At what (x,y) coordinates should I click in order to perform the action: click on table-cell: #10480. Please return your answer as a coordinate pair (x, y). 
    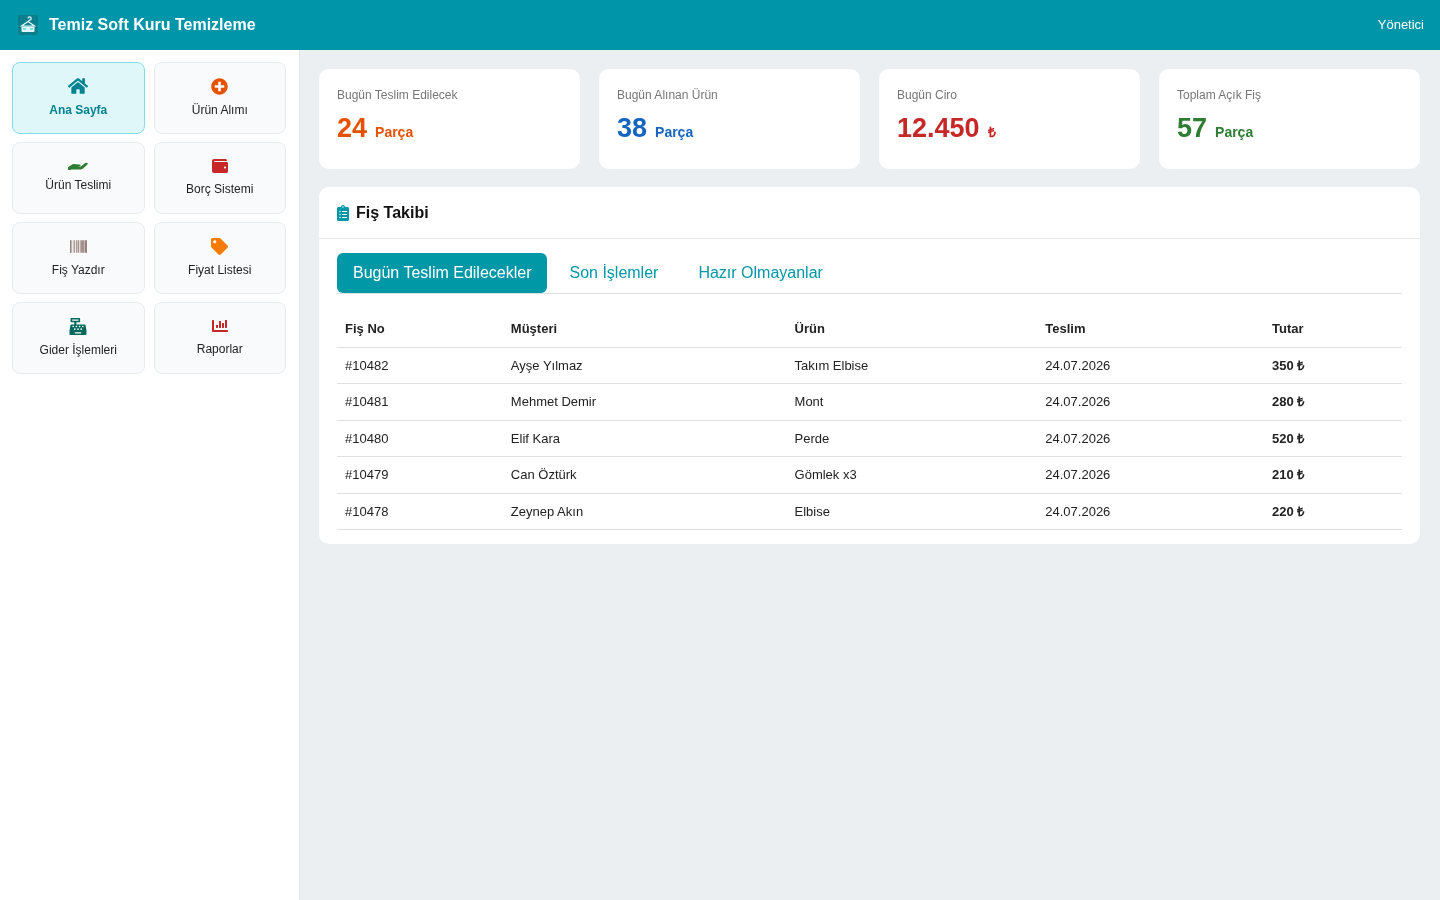
    Looking at the image, I should click on (420, 438).